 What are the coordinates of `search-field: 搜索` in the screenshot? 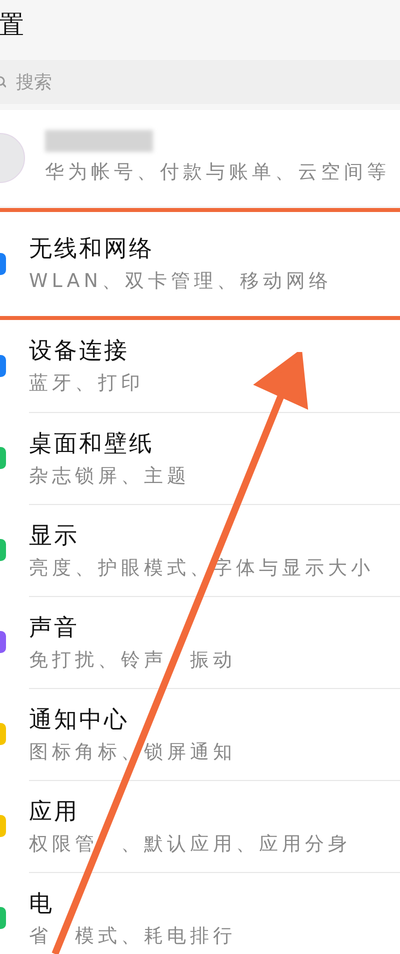 It's located at (200, 82).